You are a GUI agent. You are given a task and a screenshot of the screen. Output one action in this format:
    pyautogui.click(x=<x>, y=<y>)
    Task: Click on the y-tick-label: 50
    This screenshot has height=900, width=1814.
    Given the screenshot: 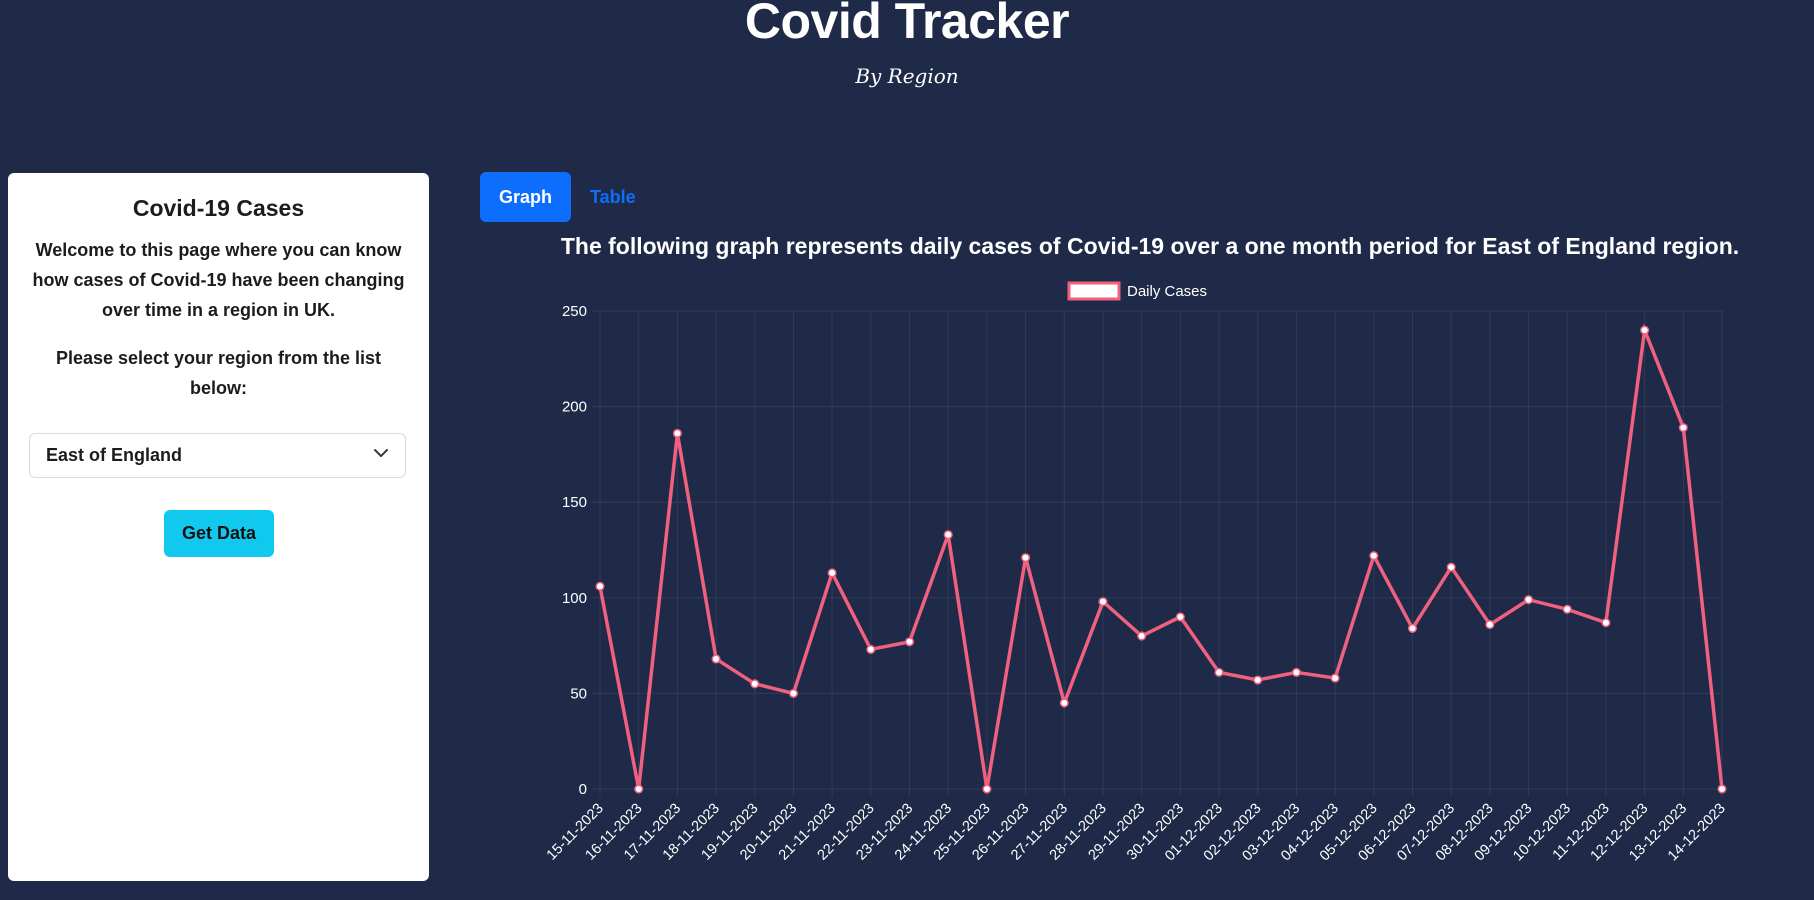 What is the action you would take?
    pyautogui.click(x=578, y=693)
    